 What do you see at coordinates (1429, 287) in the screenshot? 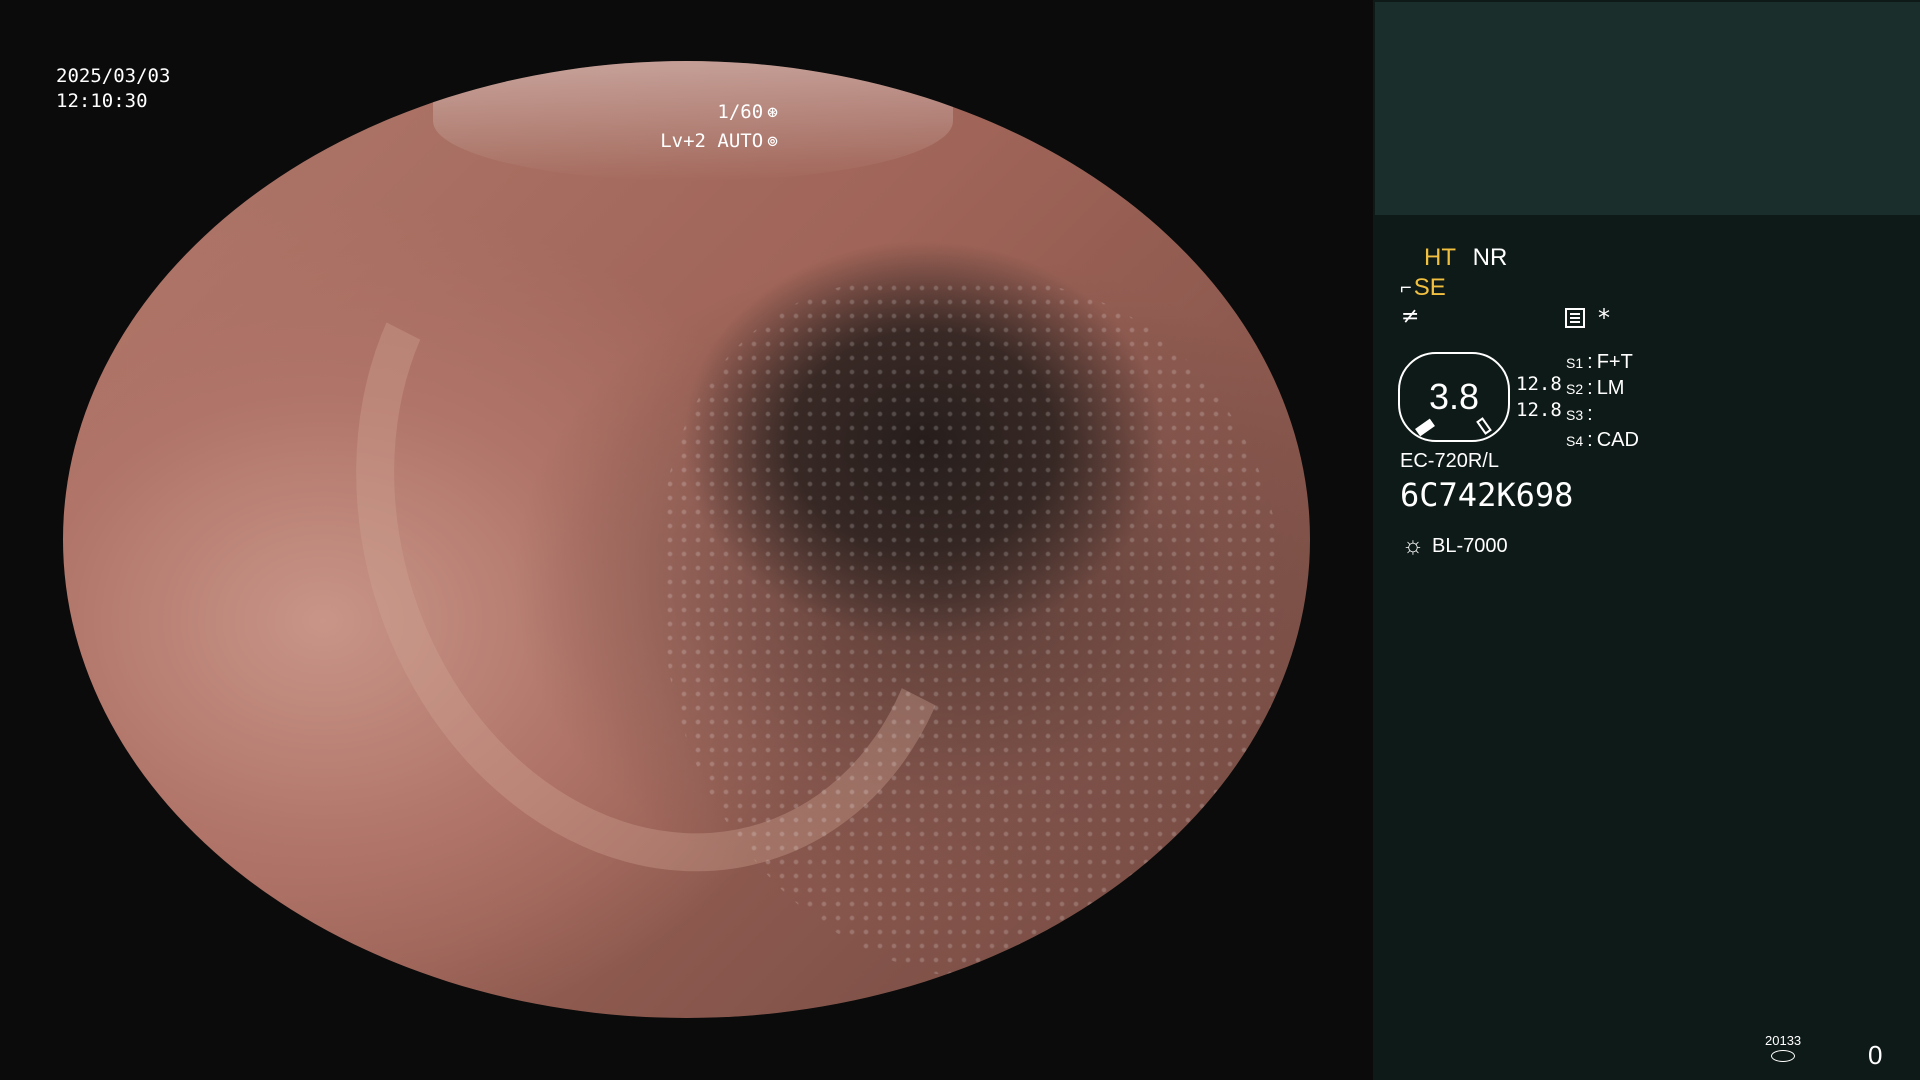
I see `se-indicator: SE` at bounding box center [1429, 287].